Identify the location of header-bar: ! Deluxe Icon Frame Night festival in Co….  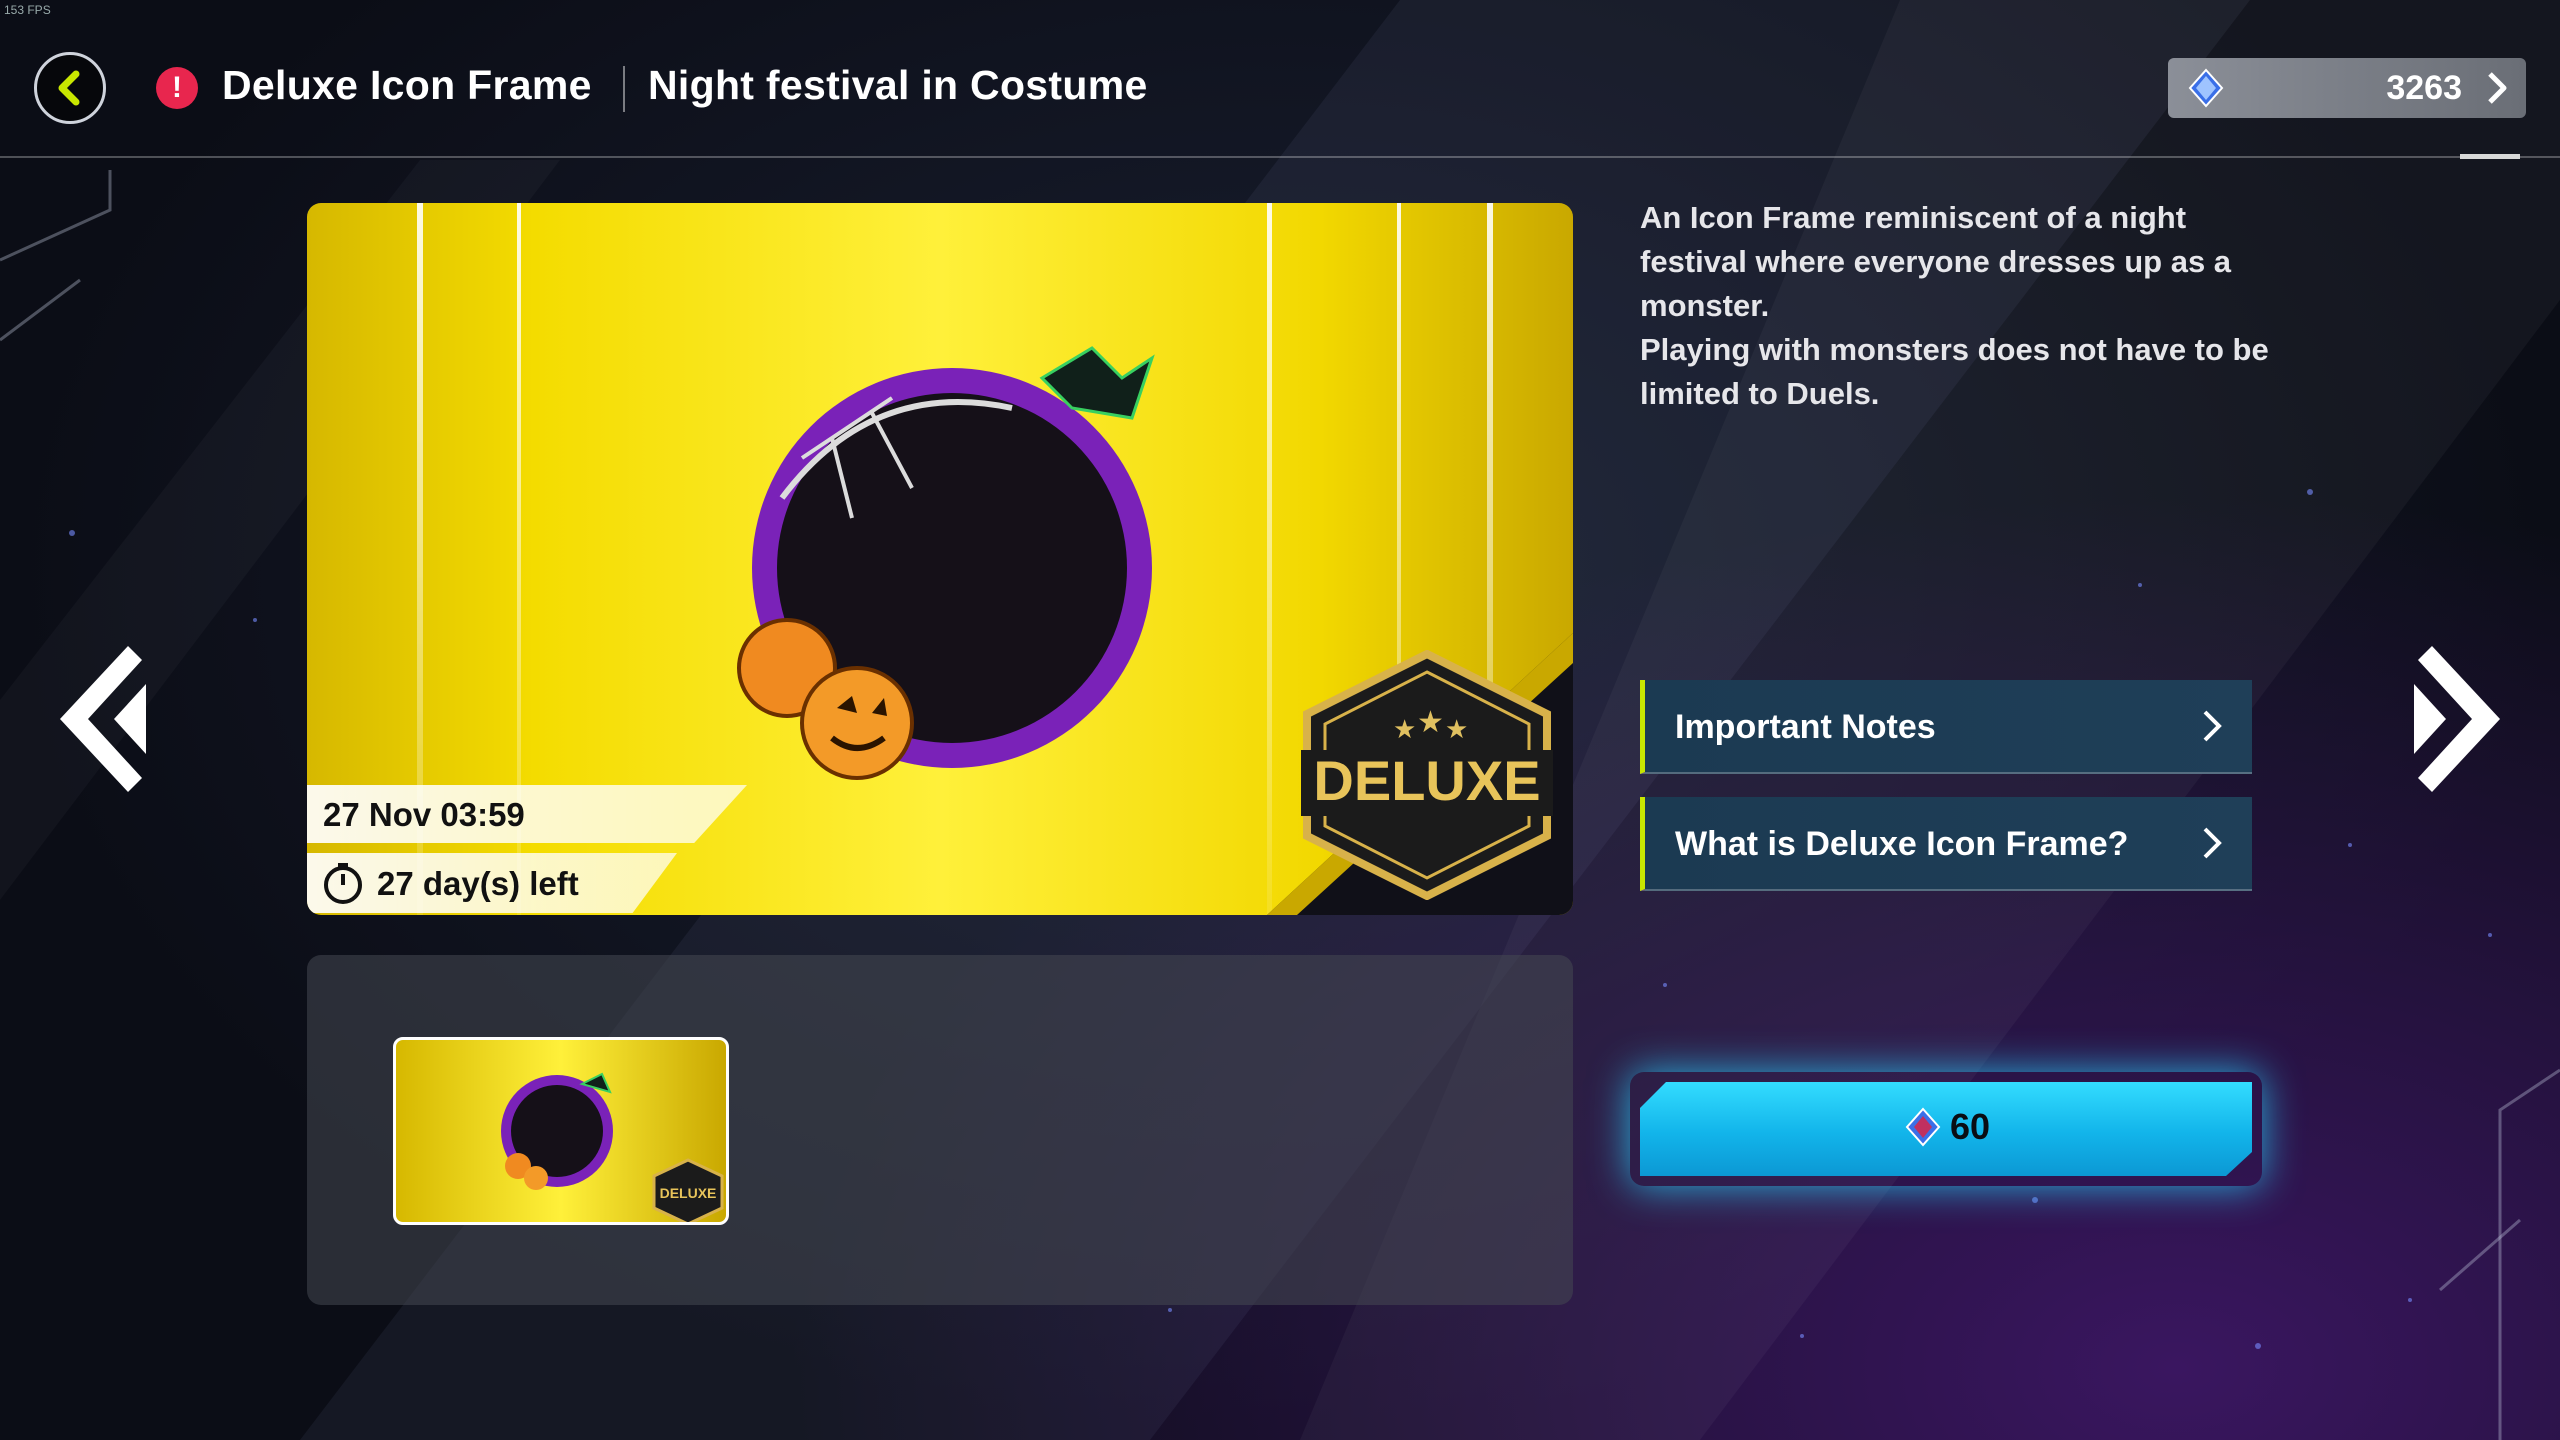
(1280, 79).